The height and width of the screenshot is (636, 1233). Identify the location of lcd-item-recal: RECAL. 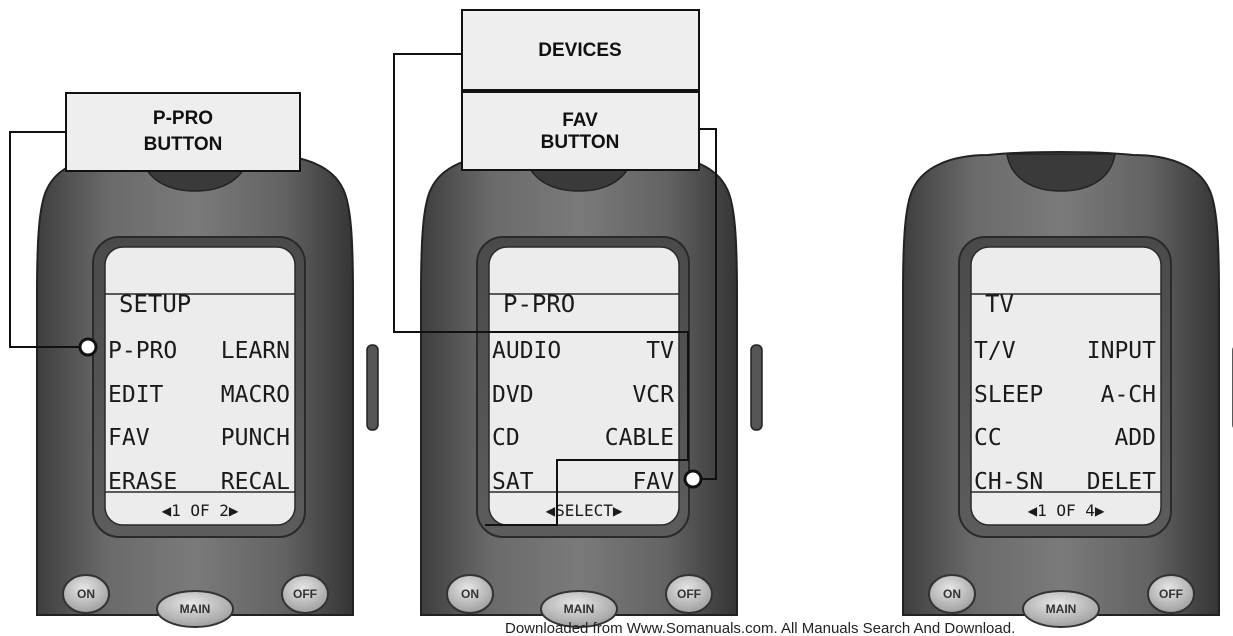
(255, 482).